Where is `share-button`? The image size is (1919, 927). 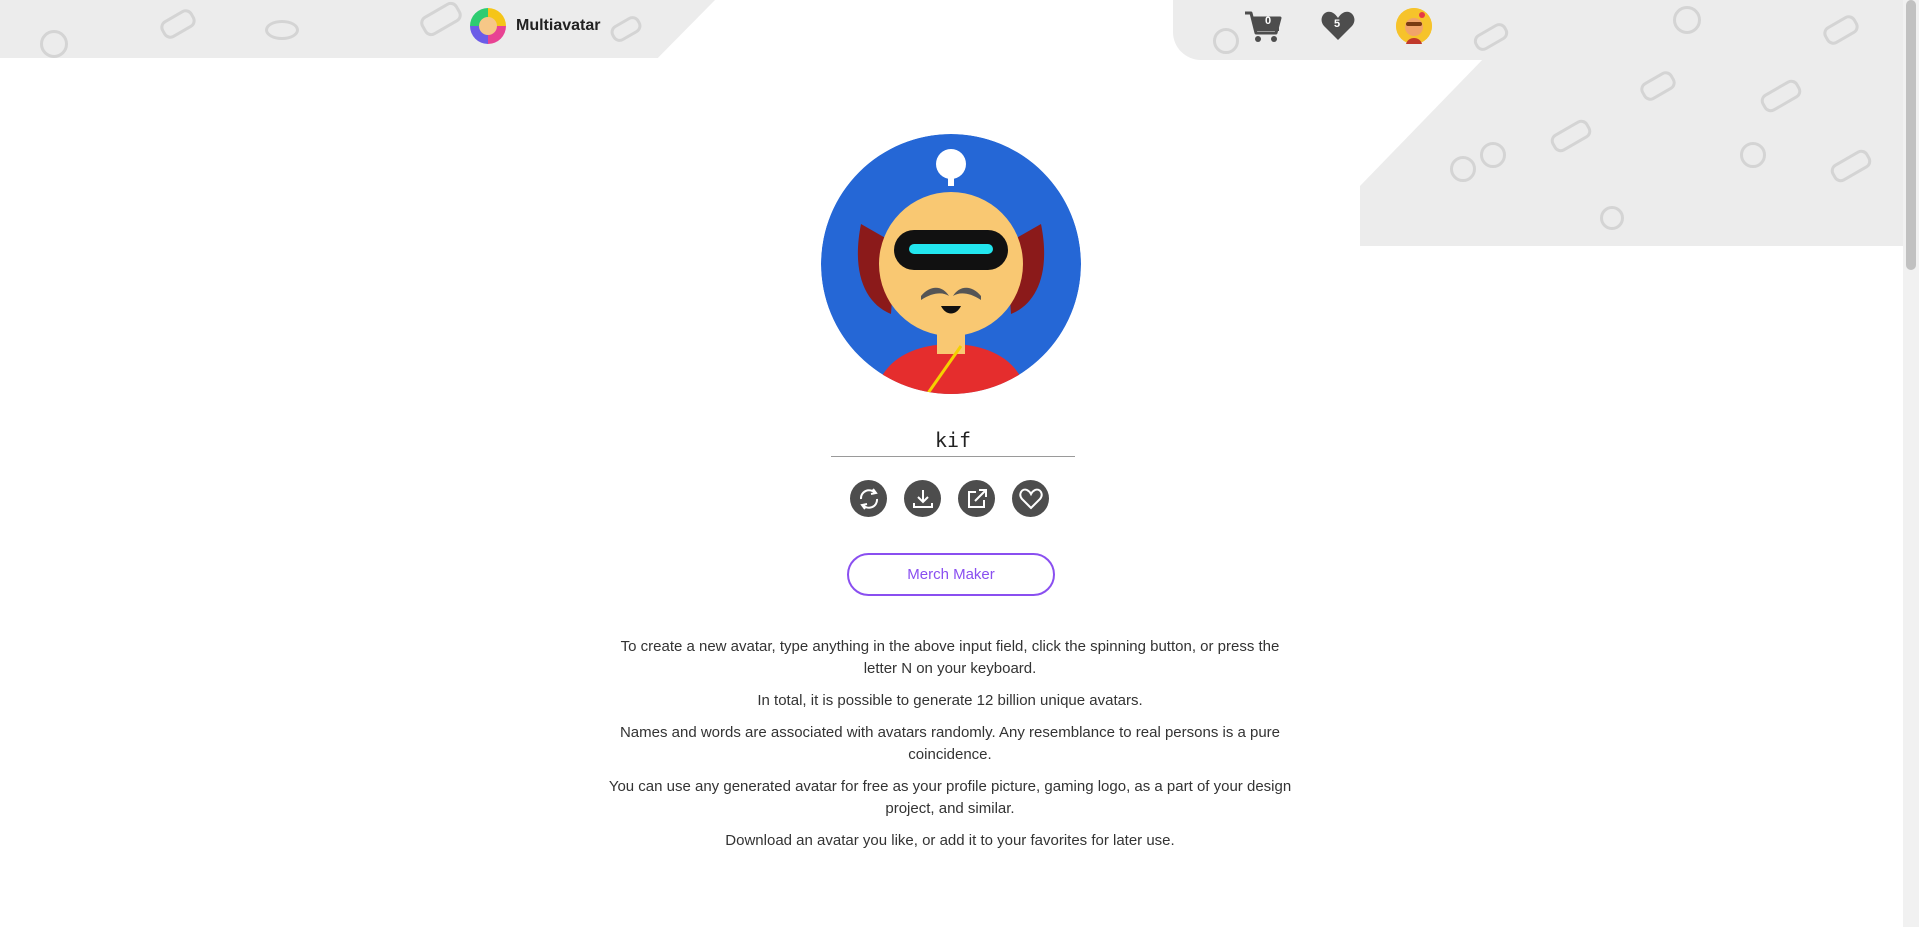 share-button is located at coordinates (976, 498).